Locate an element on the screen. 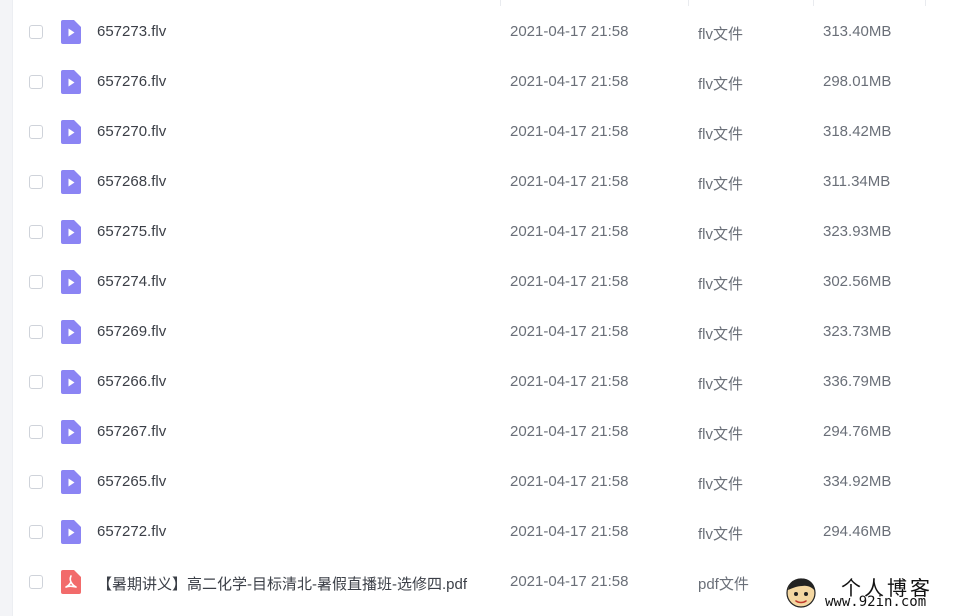  file-size: 311.34MB is located at coordinates (857, 181).